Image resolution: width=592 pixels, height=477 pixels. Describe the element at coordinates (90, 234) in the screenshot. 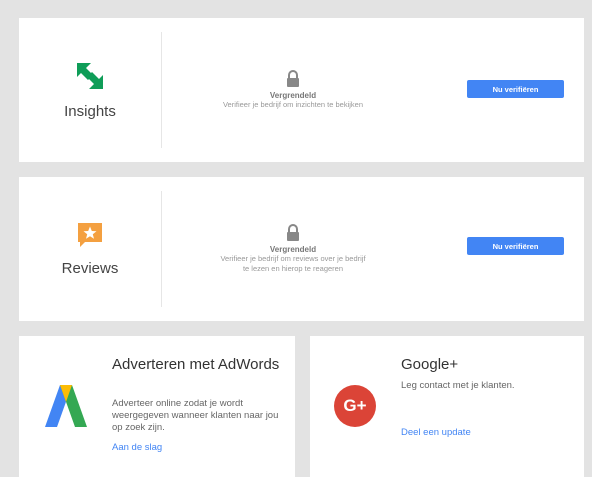

I see `review-star-icon` at that location.